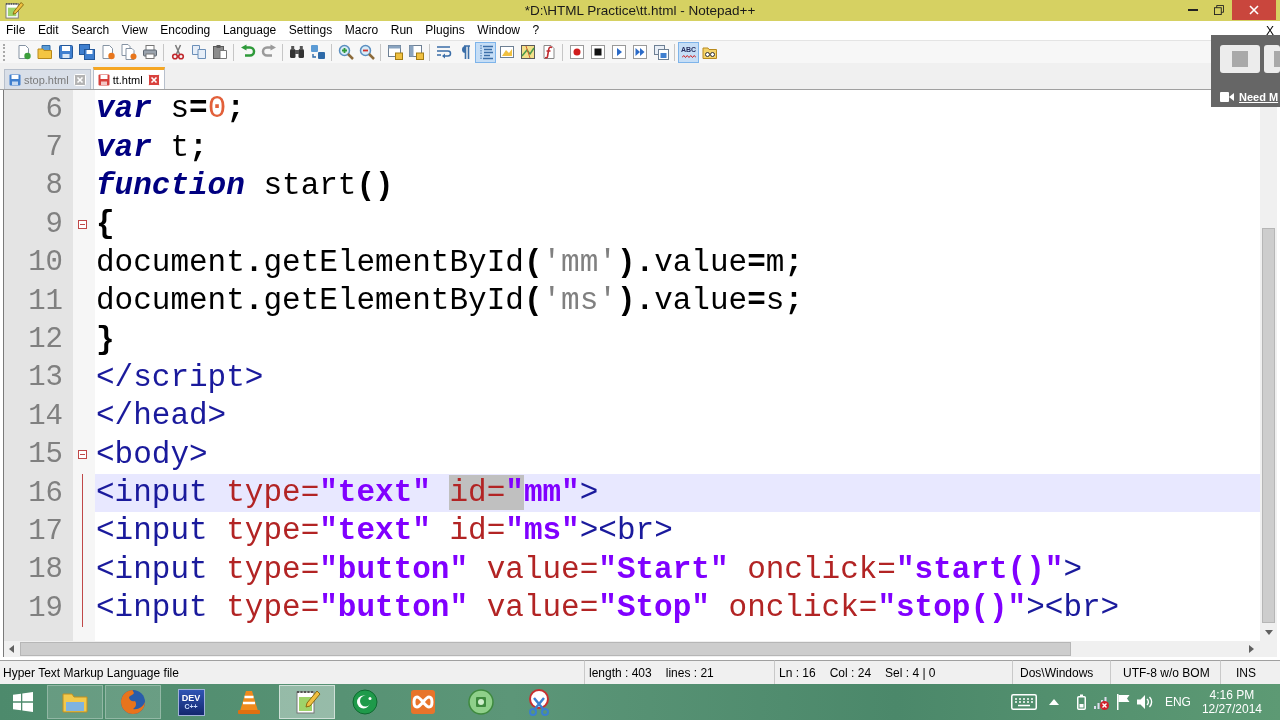  Describe the element at coordinates (402, 30) in the screenshot. I see `menu-item: Run` at that location.